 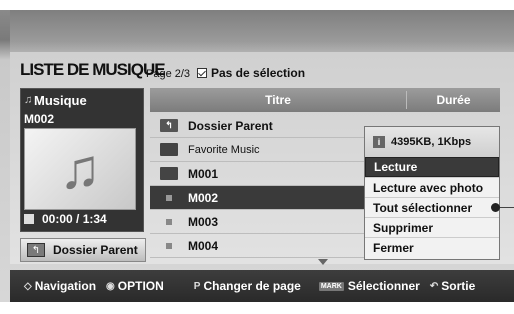 I want to click on album-art: ♫, so click(x=80, y=169).